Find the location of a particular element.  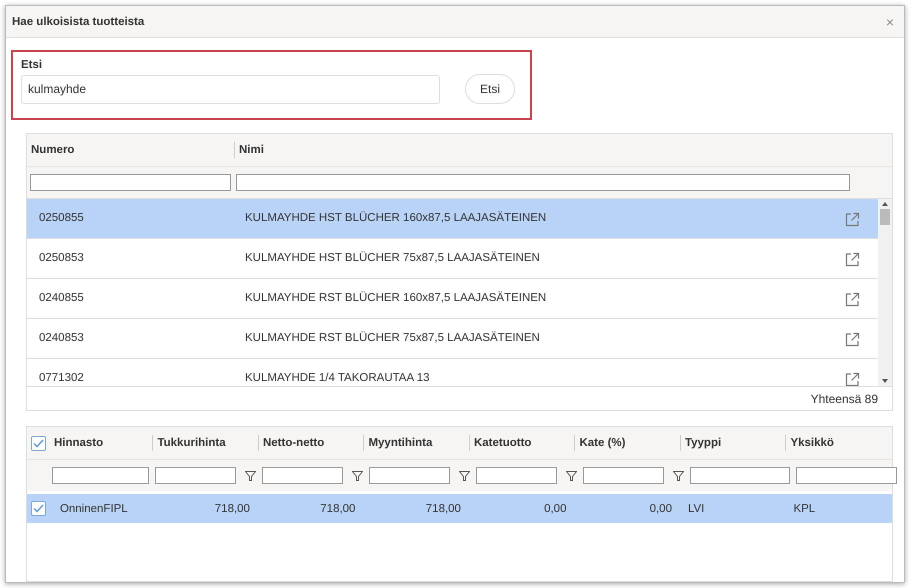

table-cell-text: 0250855 is located at coordinates (61, 218).